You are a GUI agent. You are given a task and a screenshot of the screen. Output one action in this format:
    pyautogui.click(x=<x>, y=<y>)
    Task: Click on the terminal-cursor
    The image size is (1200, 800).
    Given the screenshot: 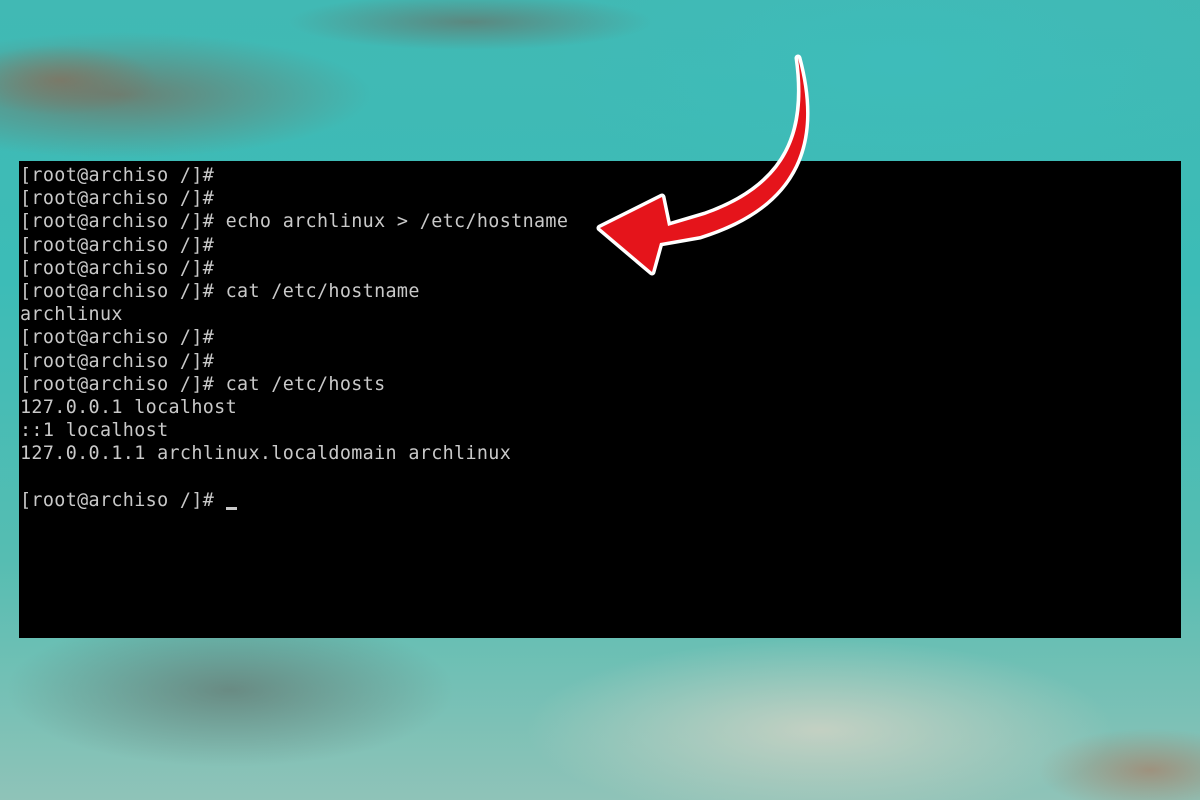 What is the action you would take?
    pyautogui.click(x=231, y=508)
    